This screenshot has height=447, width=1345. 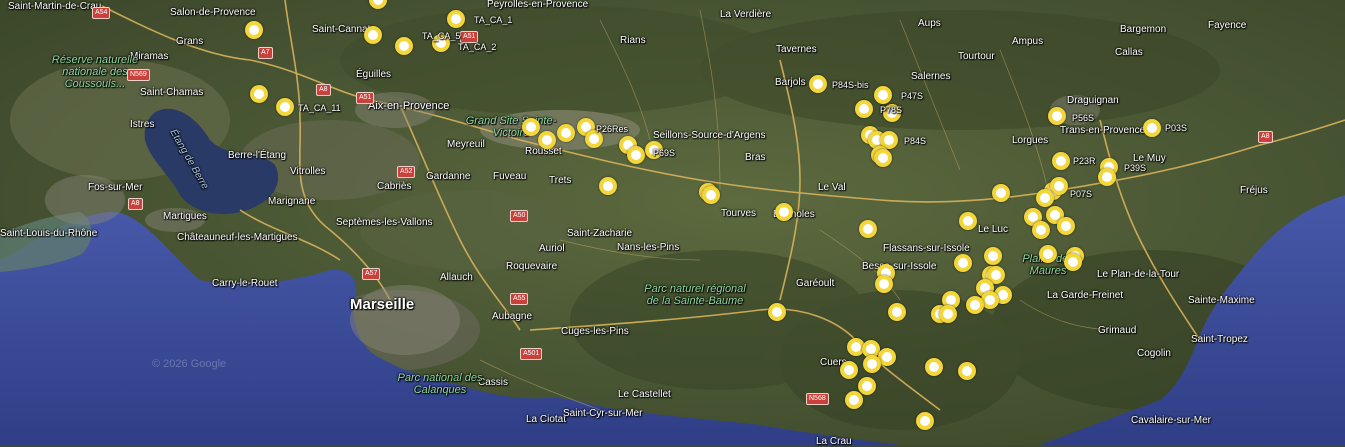 I want to click on road-shield: N568, so click(x=817, y=399).